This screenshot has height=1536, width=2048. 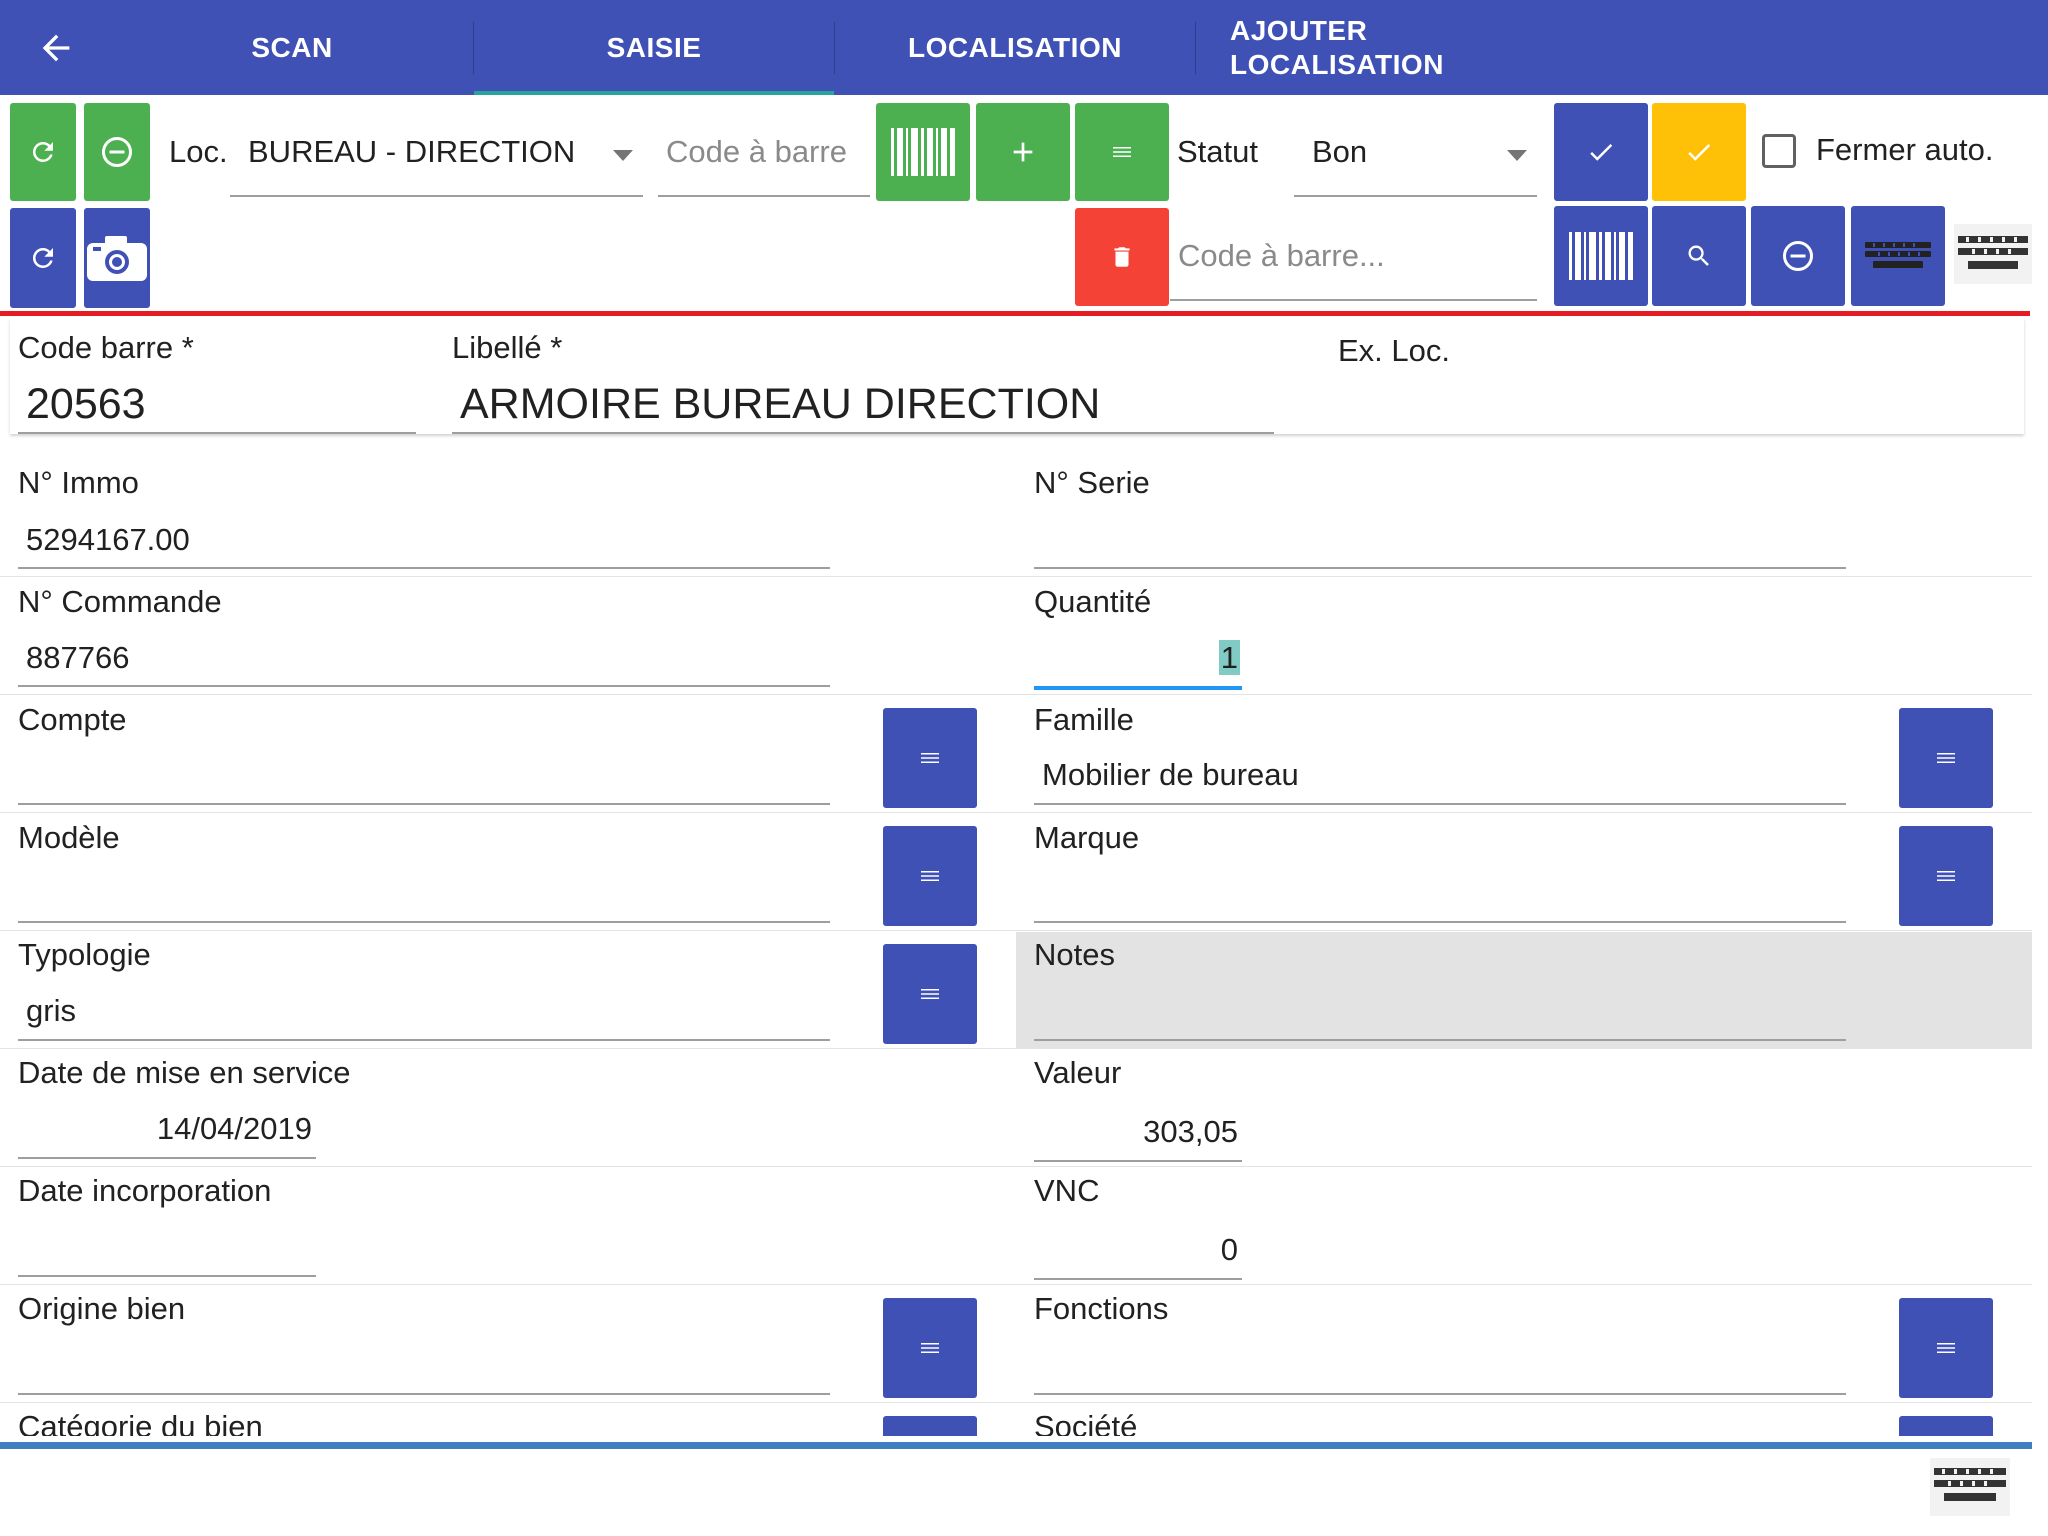 What do you see at coordinates (77, 658) in the screenshot?
I see `commande-field: 887766` at bounding box center [77, 658].